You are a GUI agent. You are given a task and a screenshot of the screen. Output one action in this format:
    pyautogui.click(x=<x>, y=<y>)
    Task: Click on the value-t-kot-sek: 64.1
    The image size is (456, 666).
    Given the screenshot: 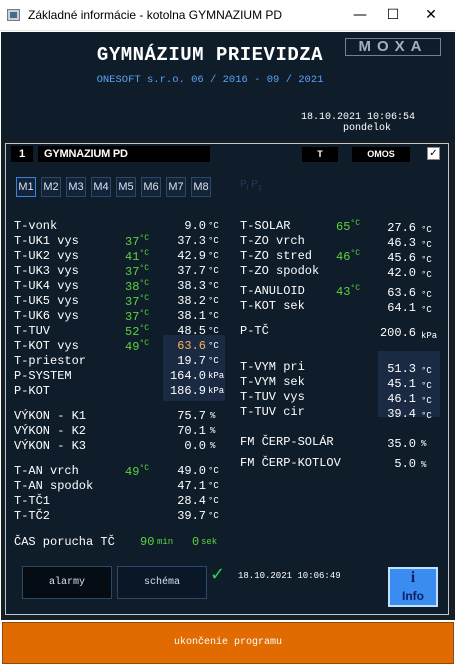 What is the action you would take?
    pyautogui.click(x=401, y=308)
    